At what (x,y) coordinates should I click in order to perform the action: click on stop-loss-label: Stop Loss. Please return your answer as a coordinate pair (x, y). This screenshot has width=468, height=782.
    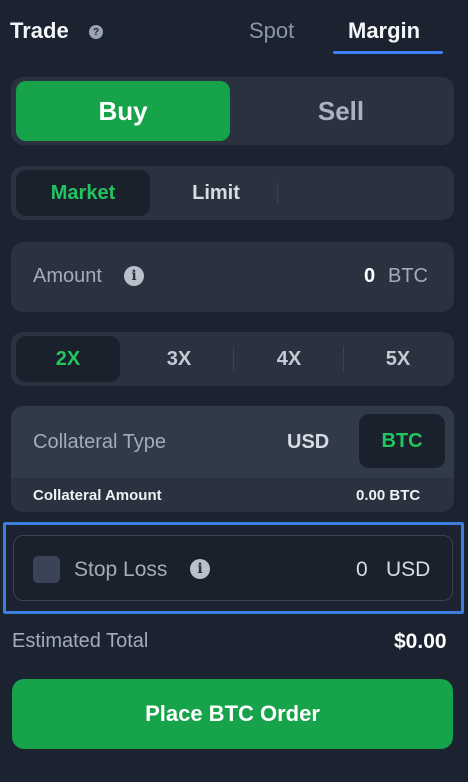
    Looking at the image, I should click on (121, 569).